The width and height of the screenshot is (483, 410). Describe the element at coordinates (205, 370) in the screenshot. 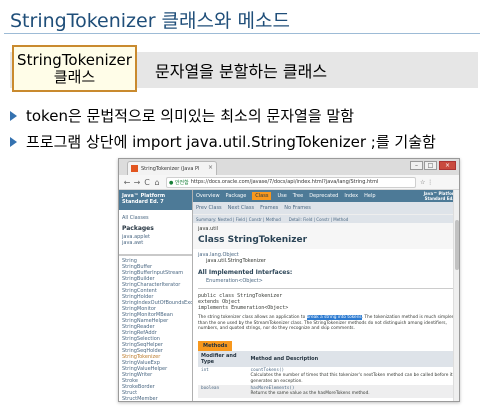

I see `method-return-type: int` at that location.